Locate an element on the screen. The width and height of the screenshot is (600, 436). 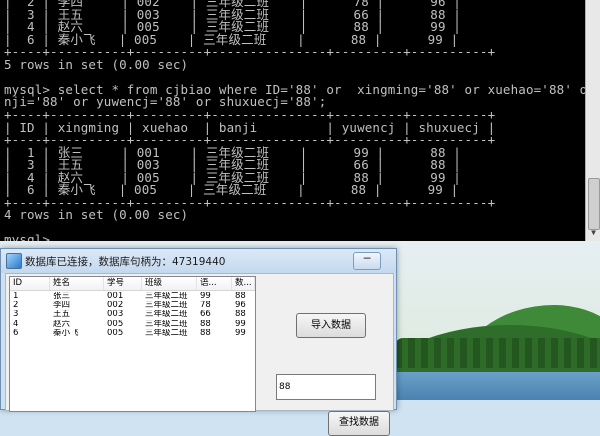
list-cell: 78 is located at coordinates (205, 306).